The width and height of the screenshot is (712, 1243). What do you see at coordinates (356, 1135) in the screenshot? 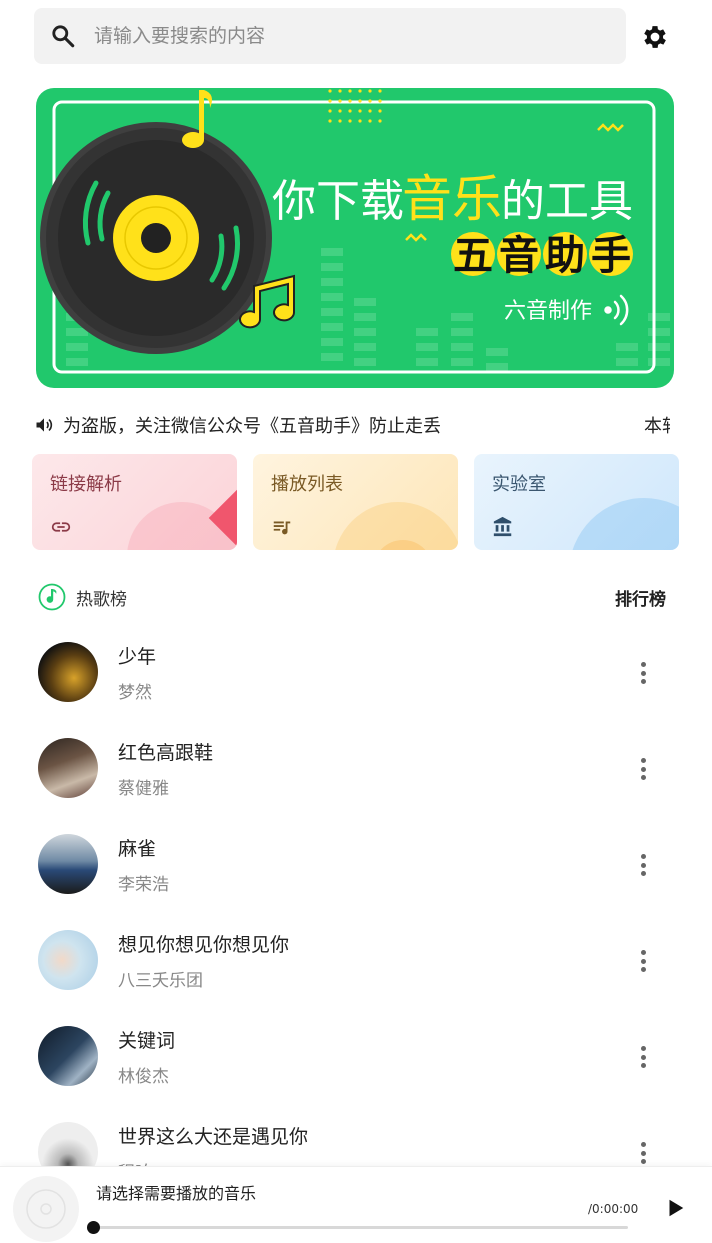
I see `list-item: 世界这么大还是遇见你 程响` at bounding box center [356, 1135].